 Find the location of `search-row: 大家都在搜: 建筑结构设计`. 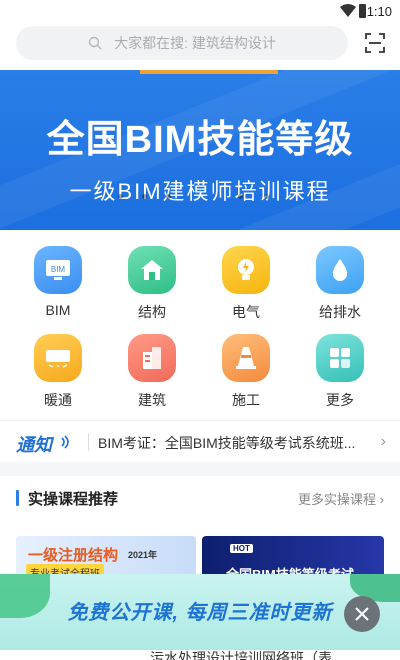

search-row: 大家都在搜: 建筑结构设计 is located at coordinates (200, 44).